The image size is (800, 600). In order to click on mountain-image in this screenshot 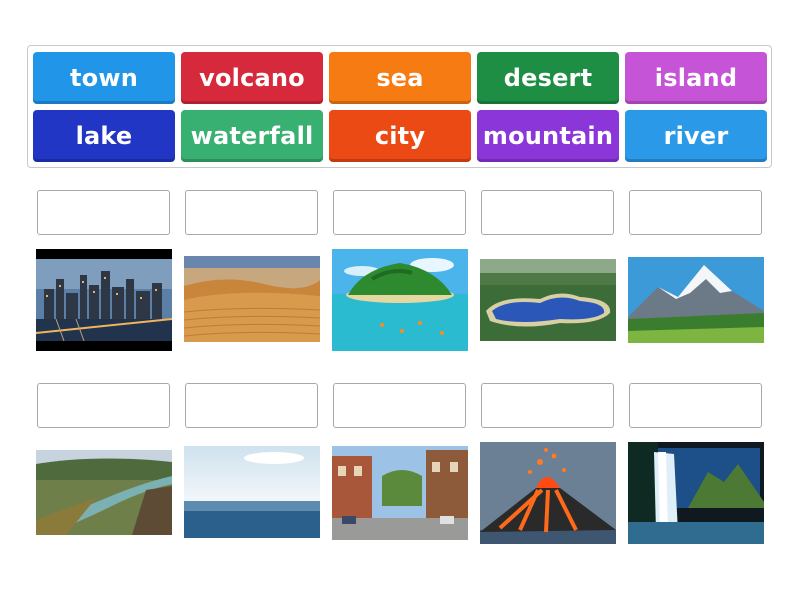, I will do `click(696, 300)`.